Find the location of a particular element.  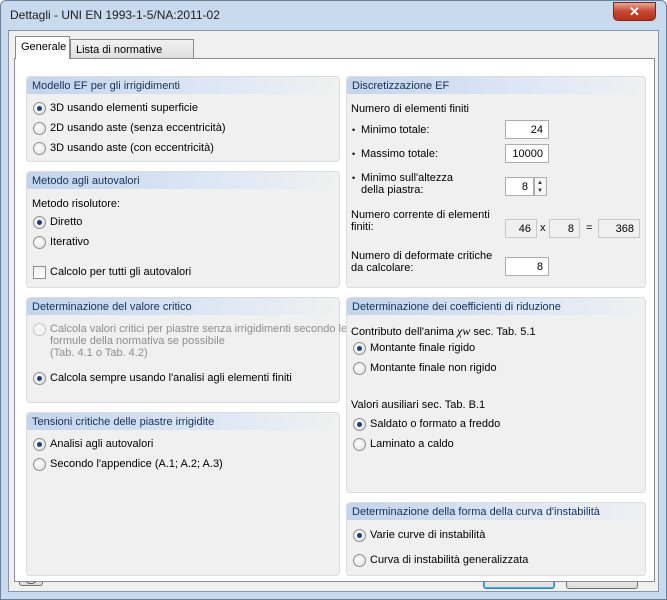

current-a-field: 46 is located at coordinates (521, 228).